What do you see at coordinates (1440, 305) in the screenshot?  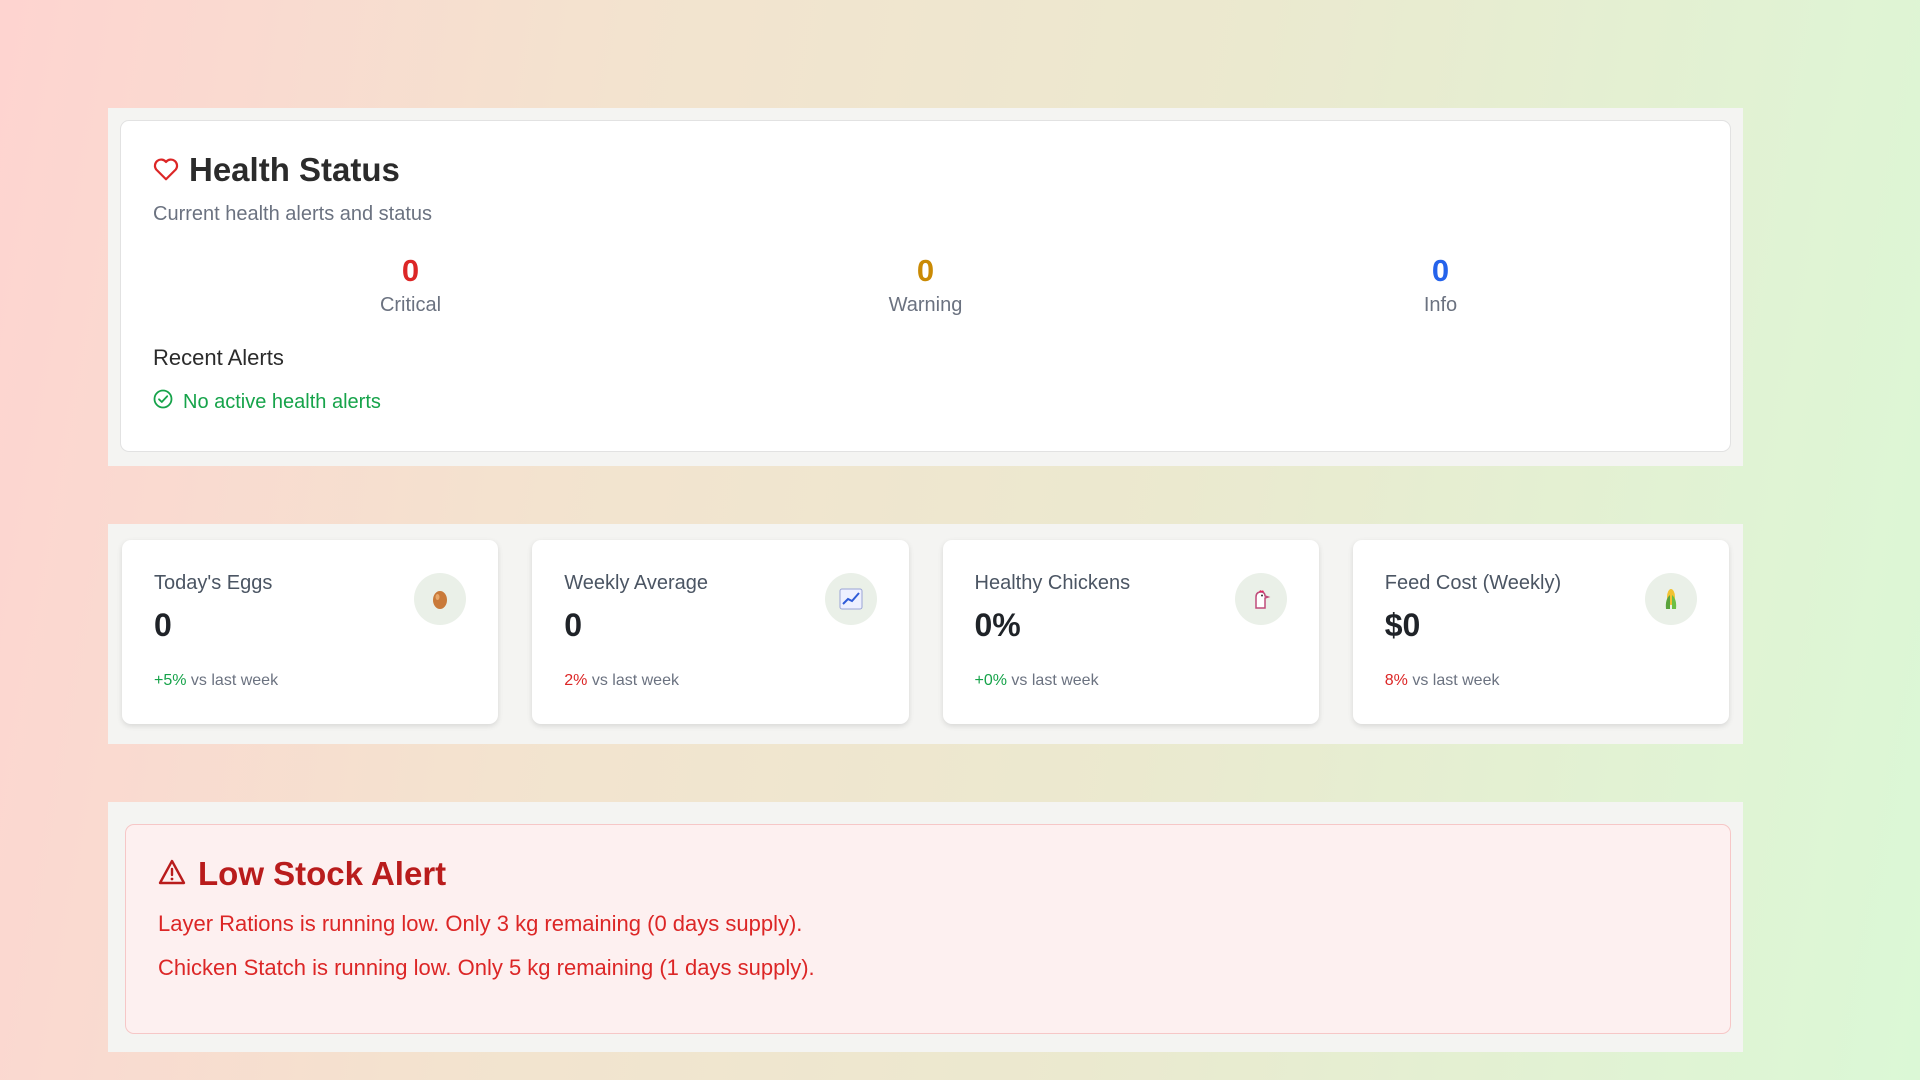 I see `info-label: Info` at bounding box center [1440, 305].